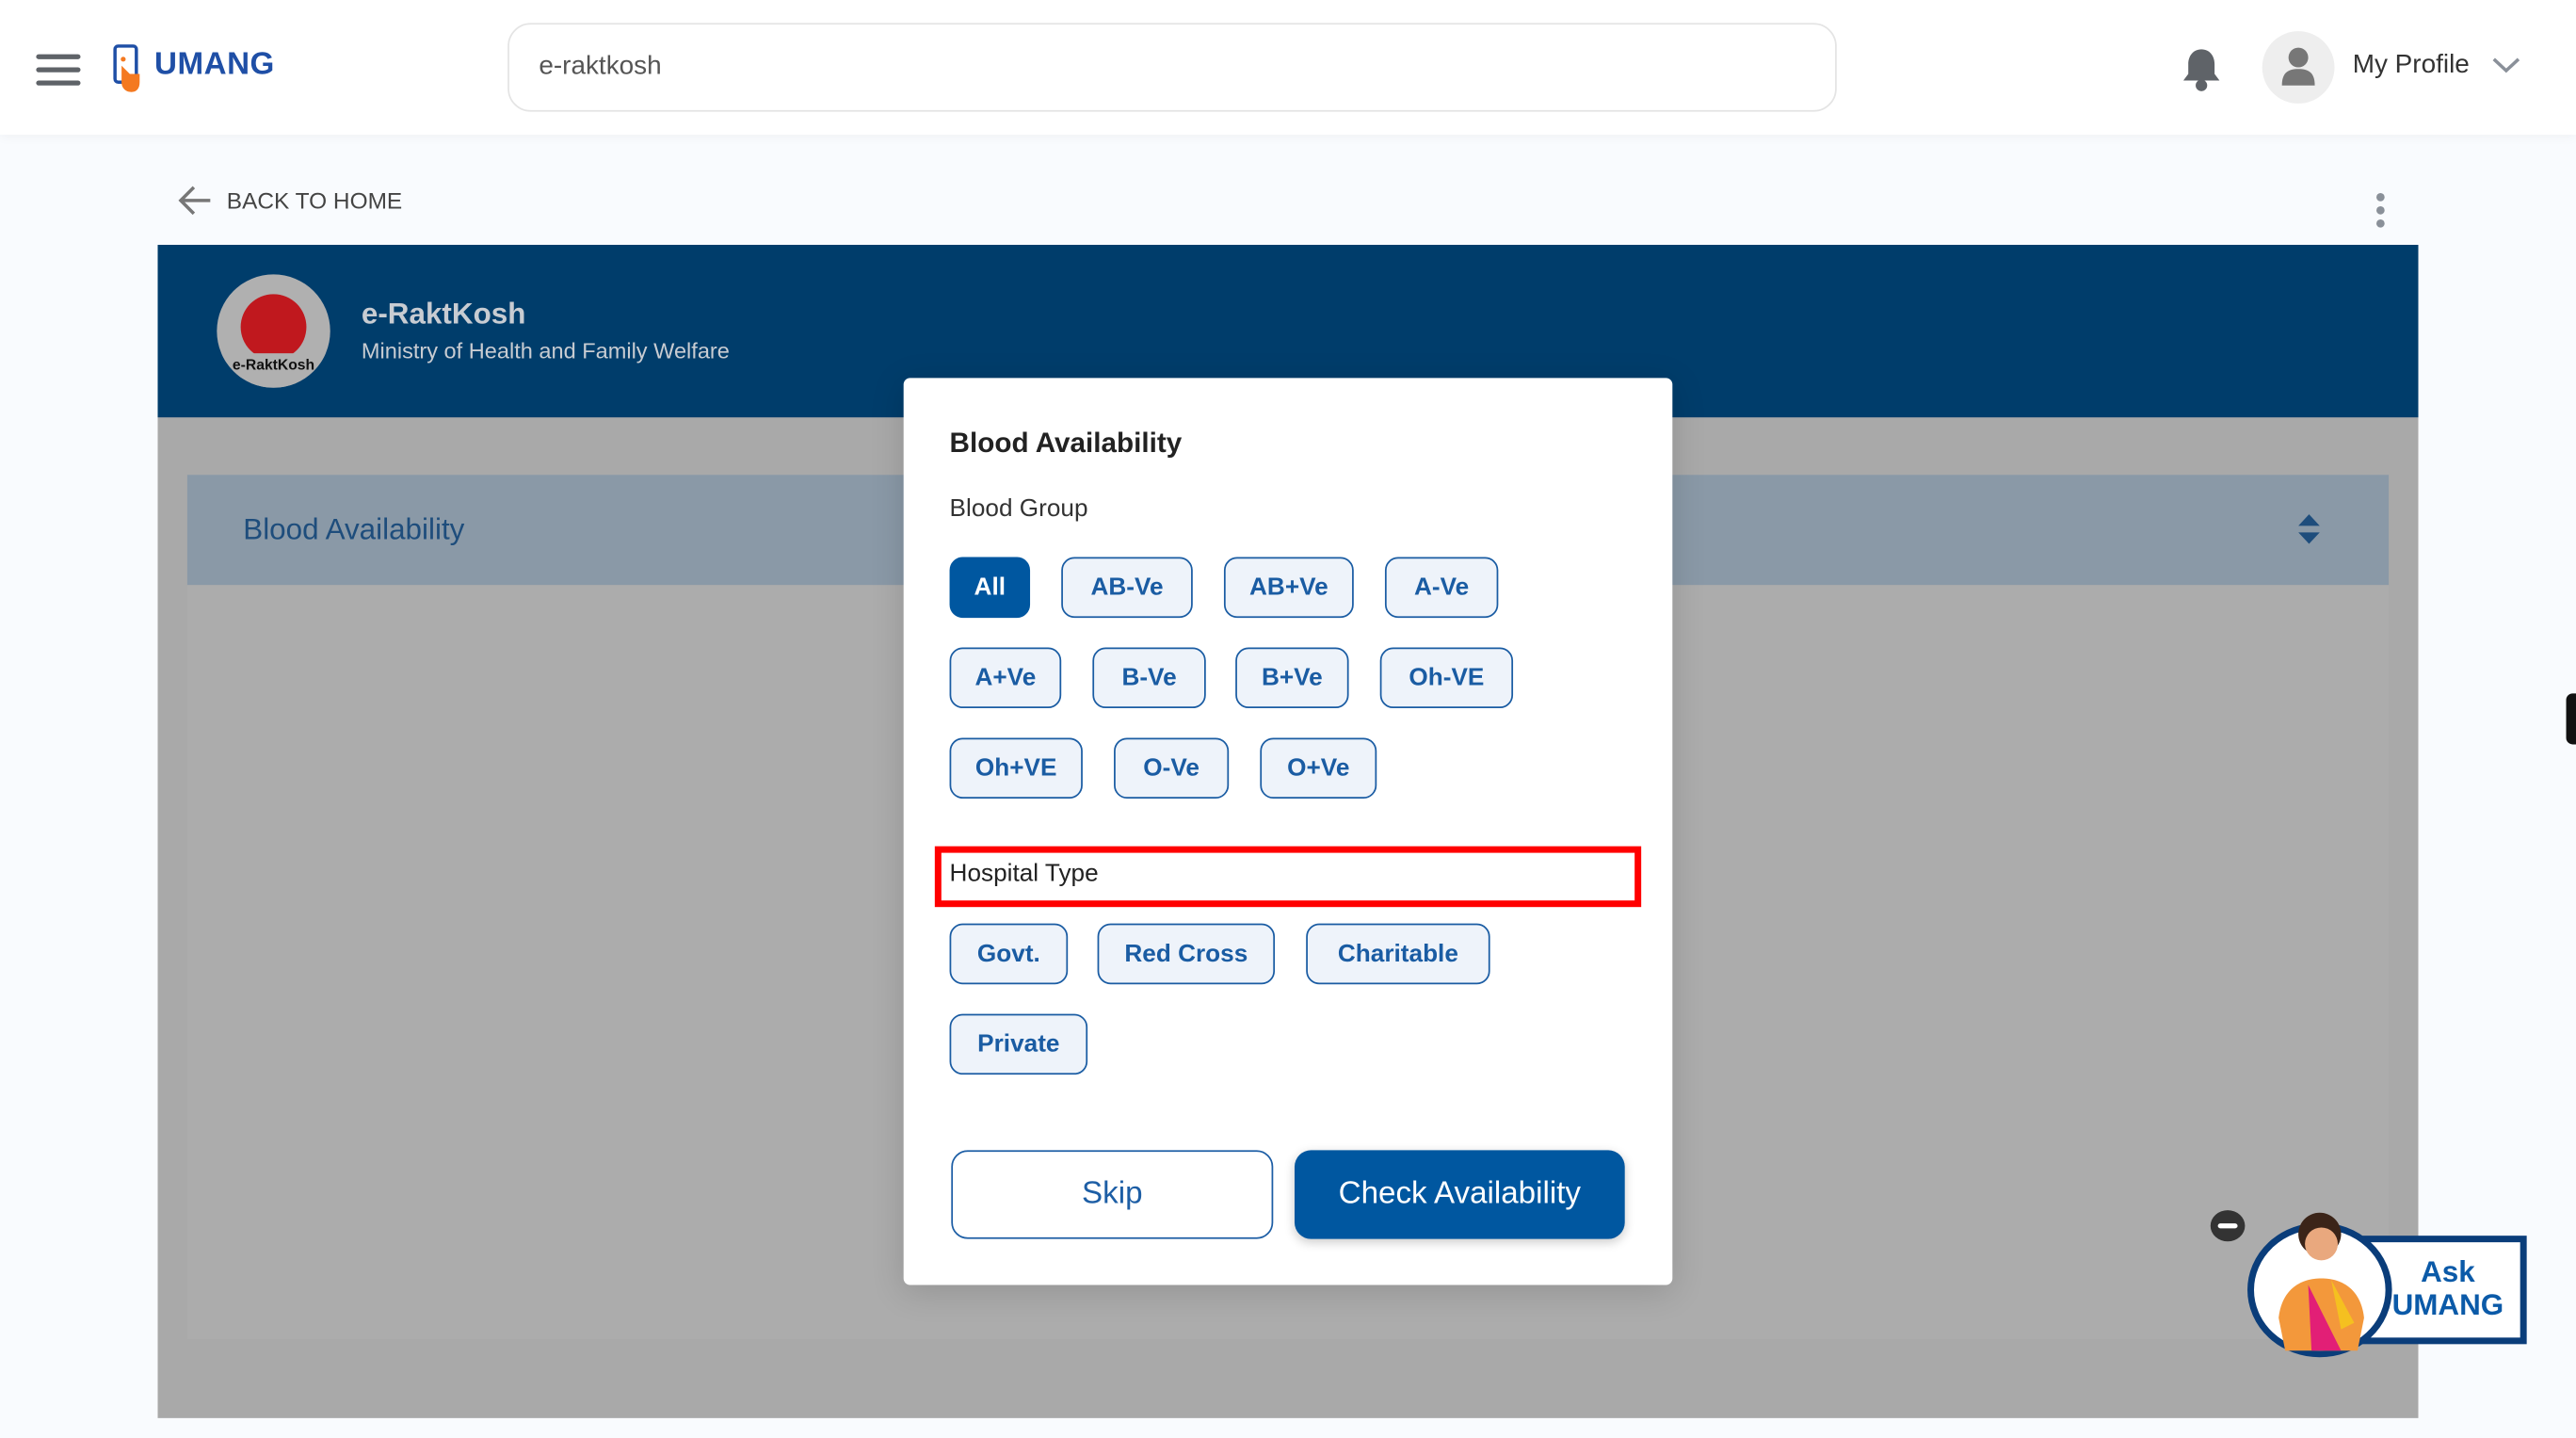 The image size is (2576, 1438). Describe the element at coordinates (2201, 69) in the screenshot. I see `bell-icon` at that location.